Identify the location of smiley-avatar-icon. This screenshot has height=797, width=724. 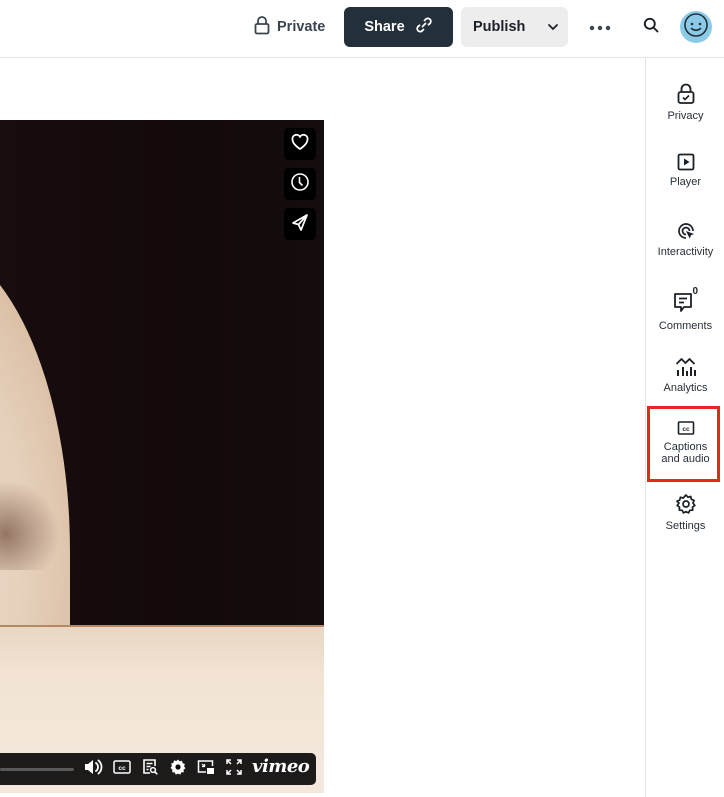
(696, 27).